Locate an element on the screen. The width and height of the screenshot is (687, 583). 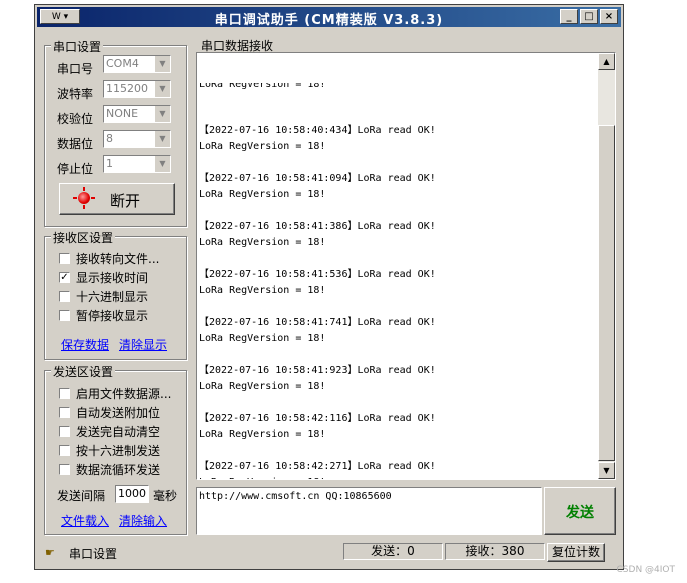
port-select-value: COM4 is located at coordinates (122, 63).